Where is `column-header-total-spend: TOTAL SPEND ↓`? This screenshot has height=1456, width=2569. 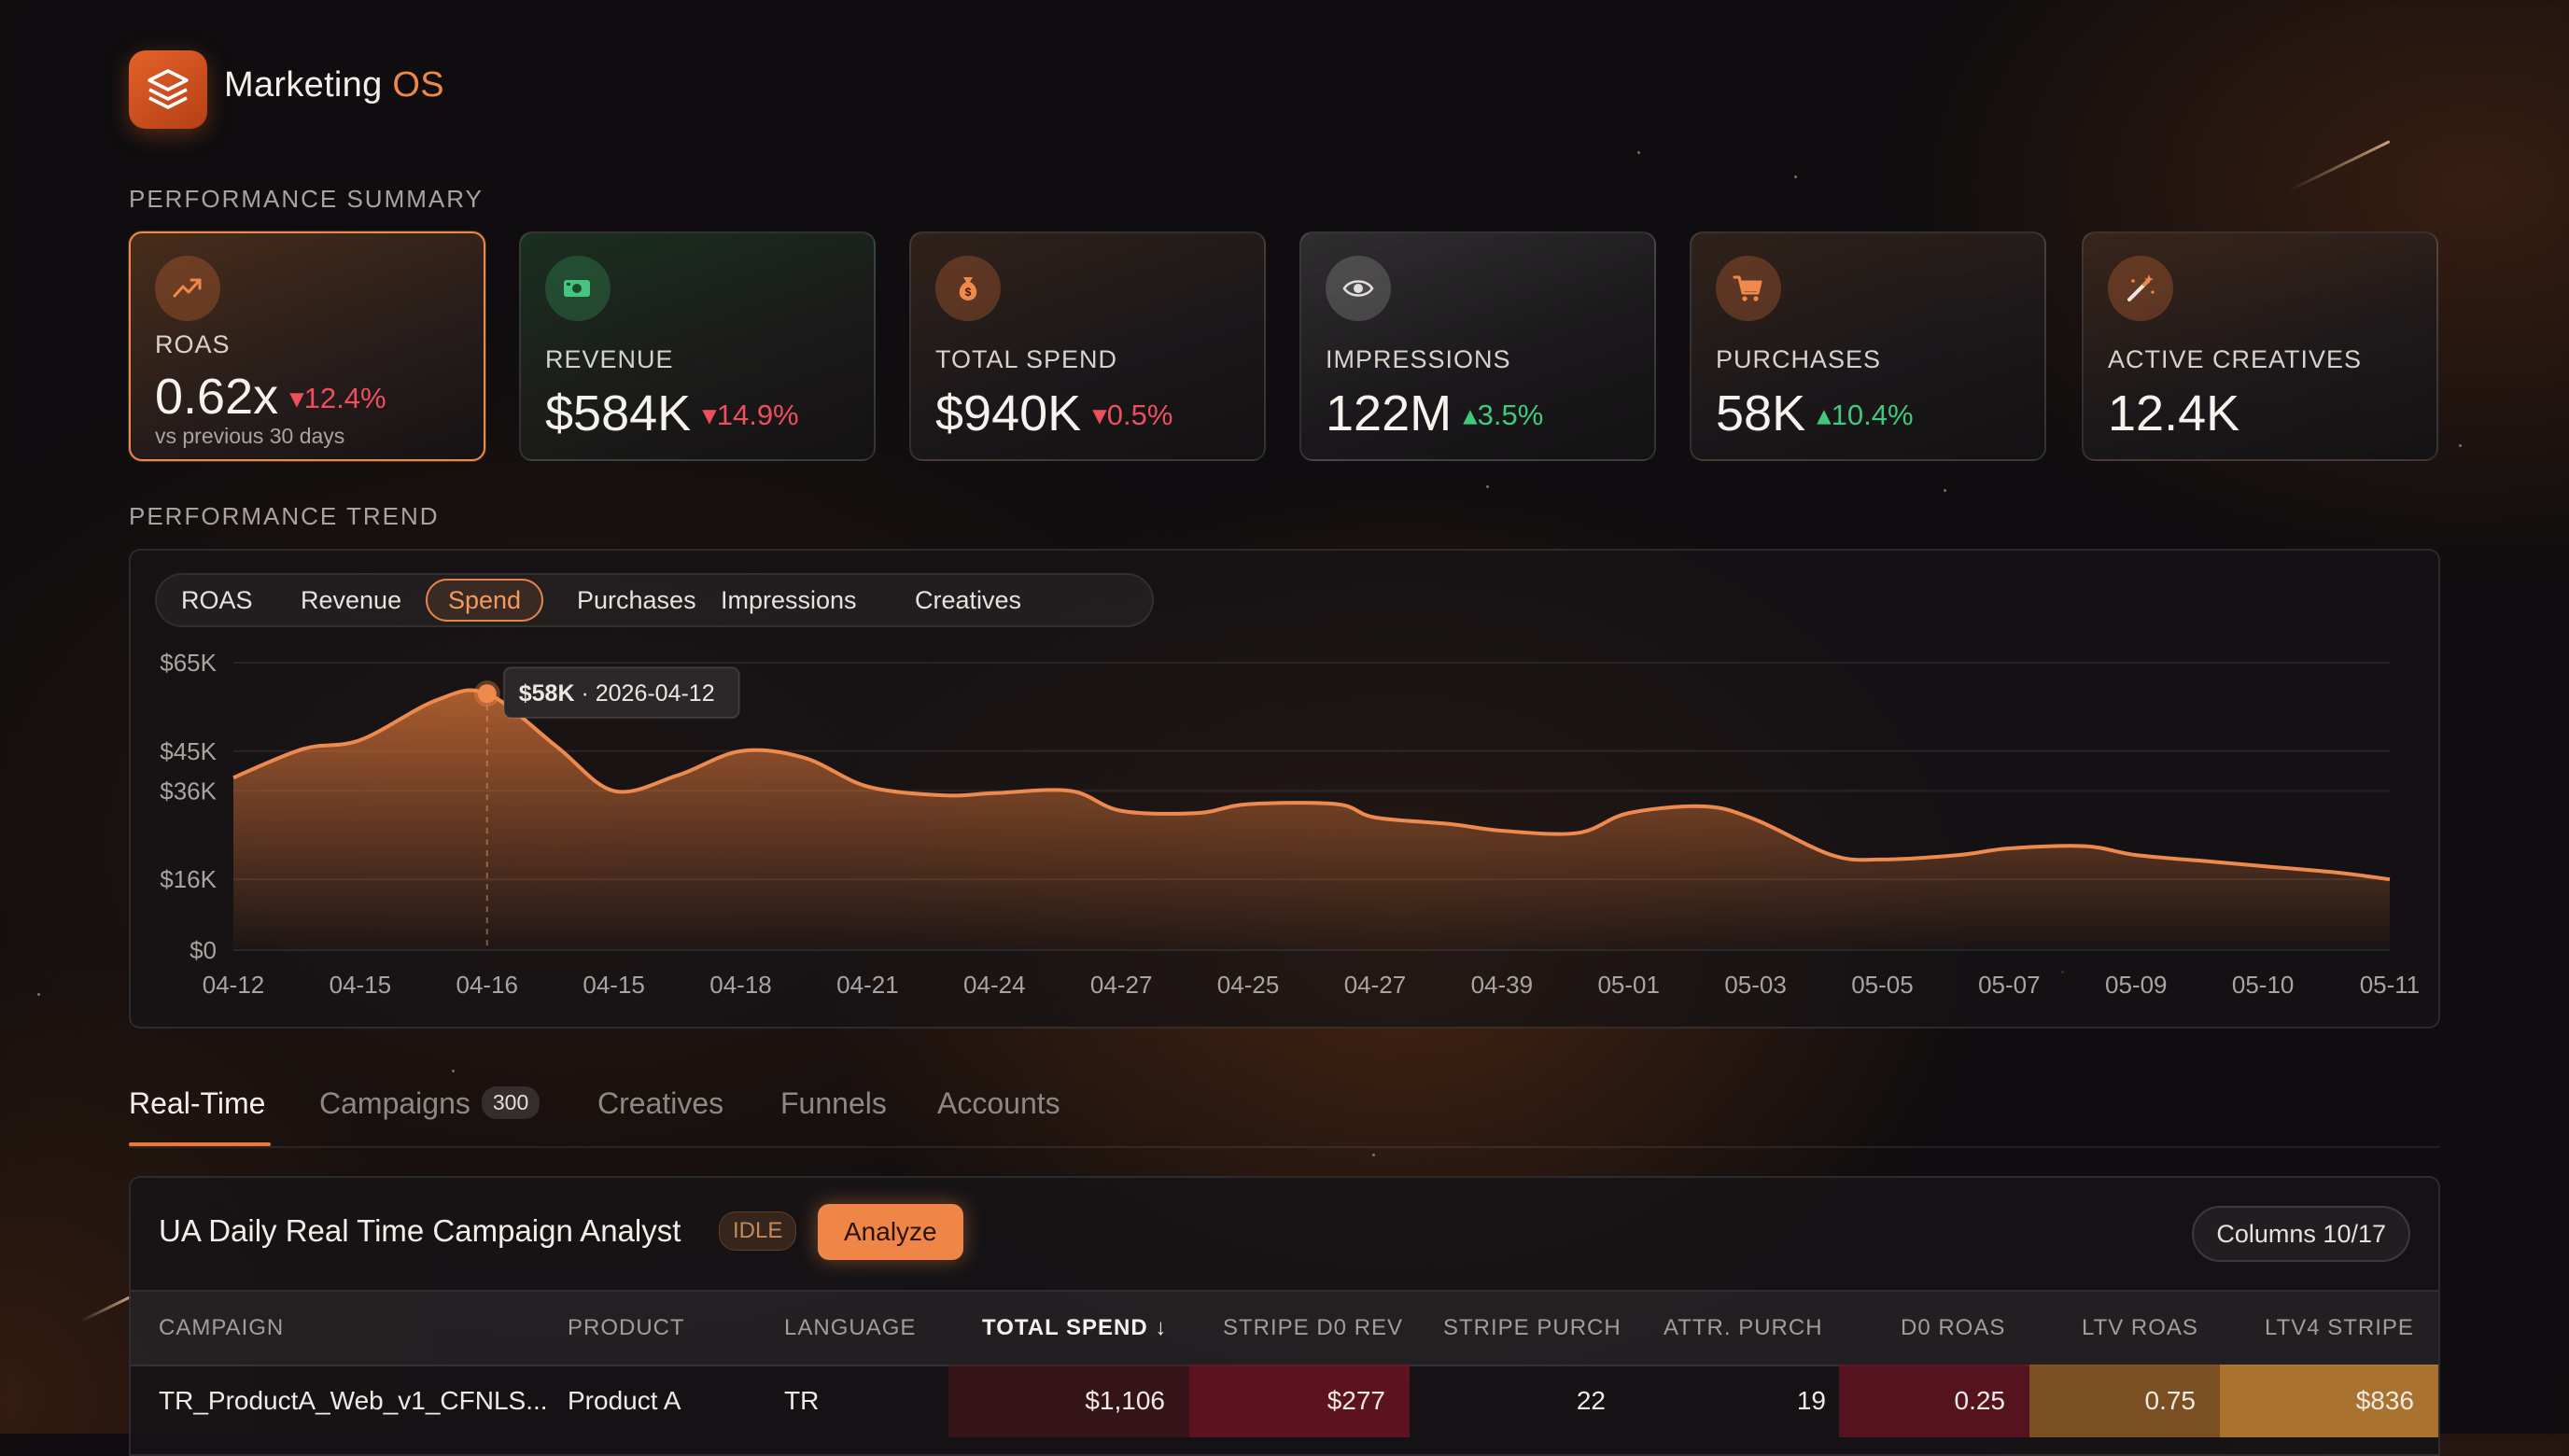
column-header-total-spend: TOTAL SPEND ↓ is located at coordinates (1074, 1328).